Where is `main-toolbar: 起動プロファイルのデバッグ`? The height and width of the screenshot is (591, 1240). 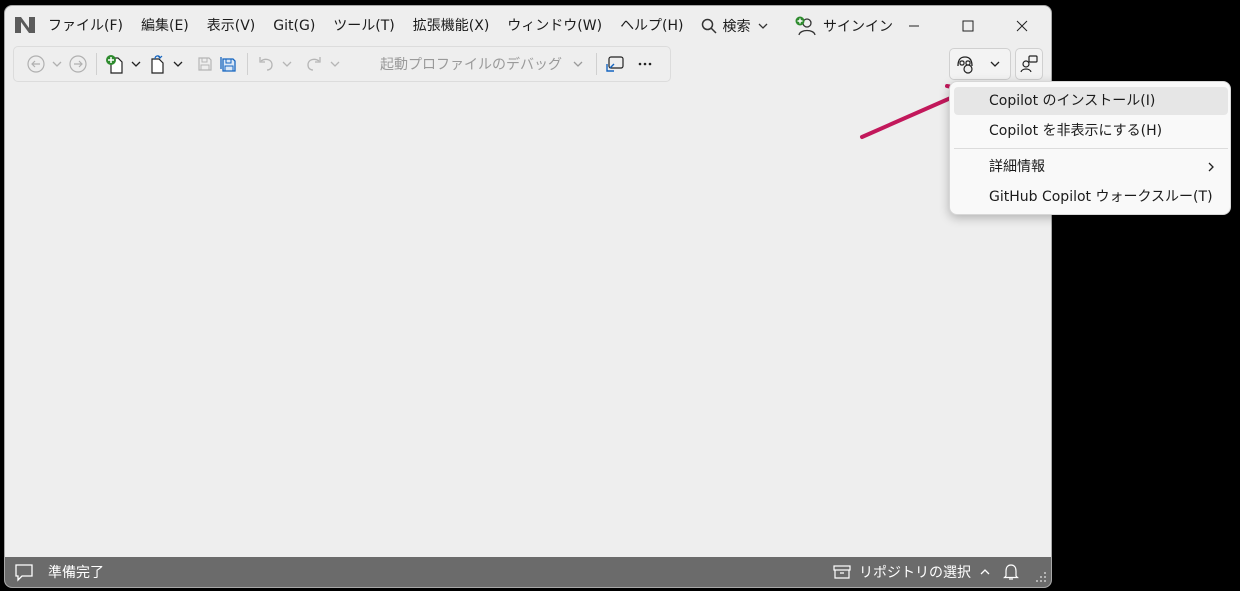
main-toolbar: 起動プロファイルのデバッグ is located at coordinates (342, 64).